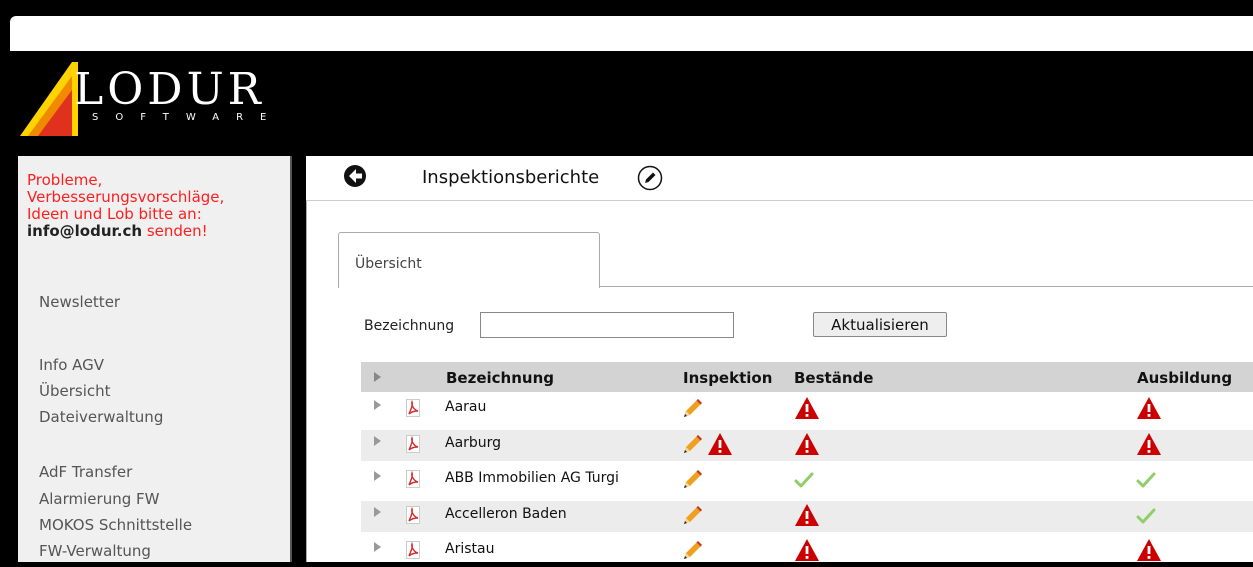 This screenshot has width=1253, height=567. What do you see at coordinates (880, 324) in the screenshot?
I see `aktualisieren-button: Aktualisieren` at bounding box center [880, 324].